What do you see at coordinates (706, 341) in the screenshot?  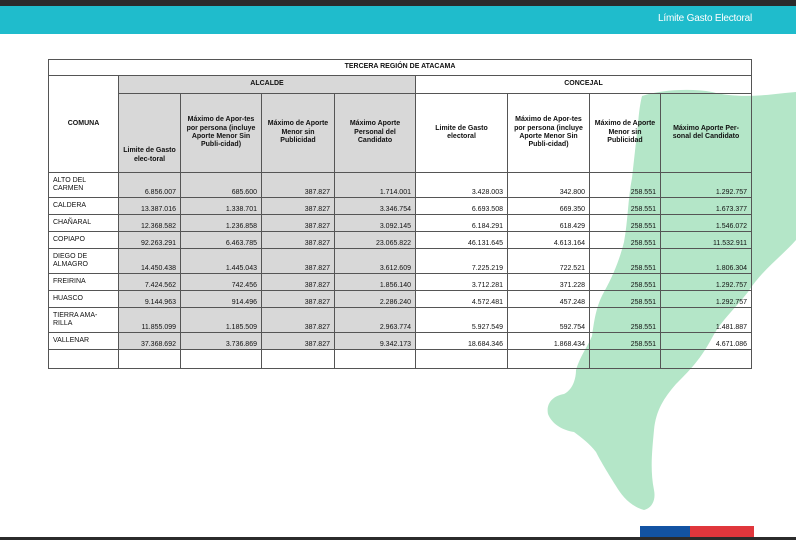 I see `value-cell: 4.671.086` at bounding box center [706, 341].